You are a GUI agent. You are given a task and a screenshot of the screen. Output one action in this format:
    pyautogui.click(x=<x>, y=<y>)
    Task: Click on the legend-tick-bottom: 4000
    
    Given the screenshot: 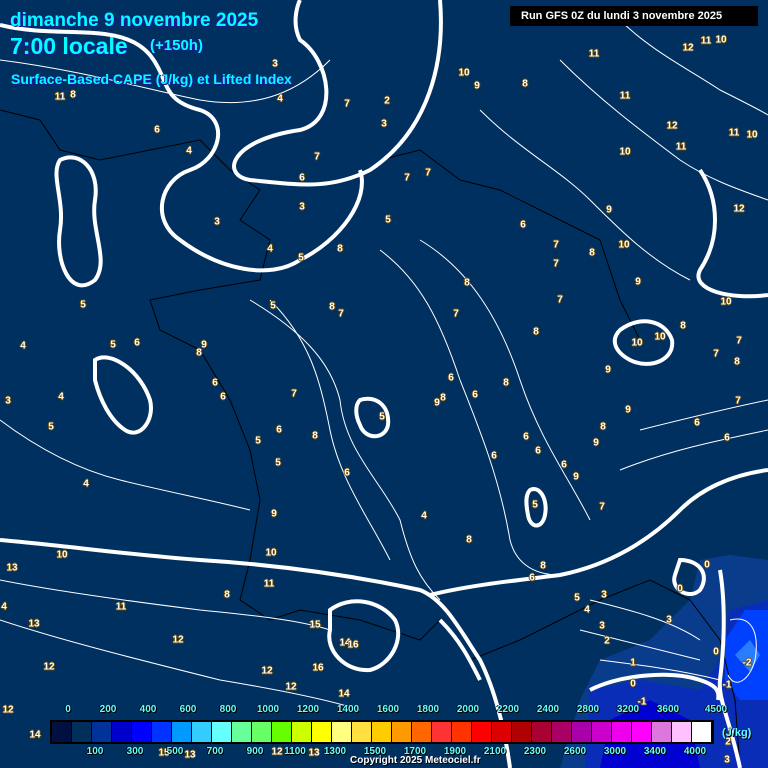 What is the action you would take?
    pyautogui.click(x=695, y=751)
    